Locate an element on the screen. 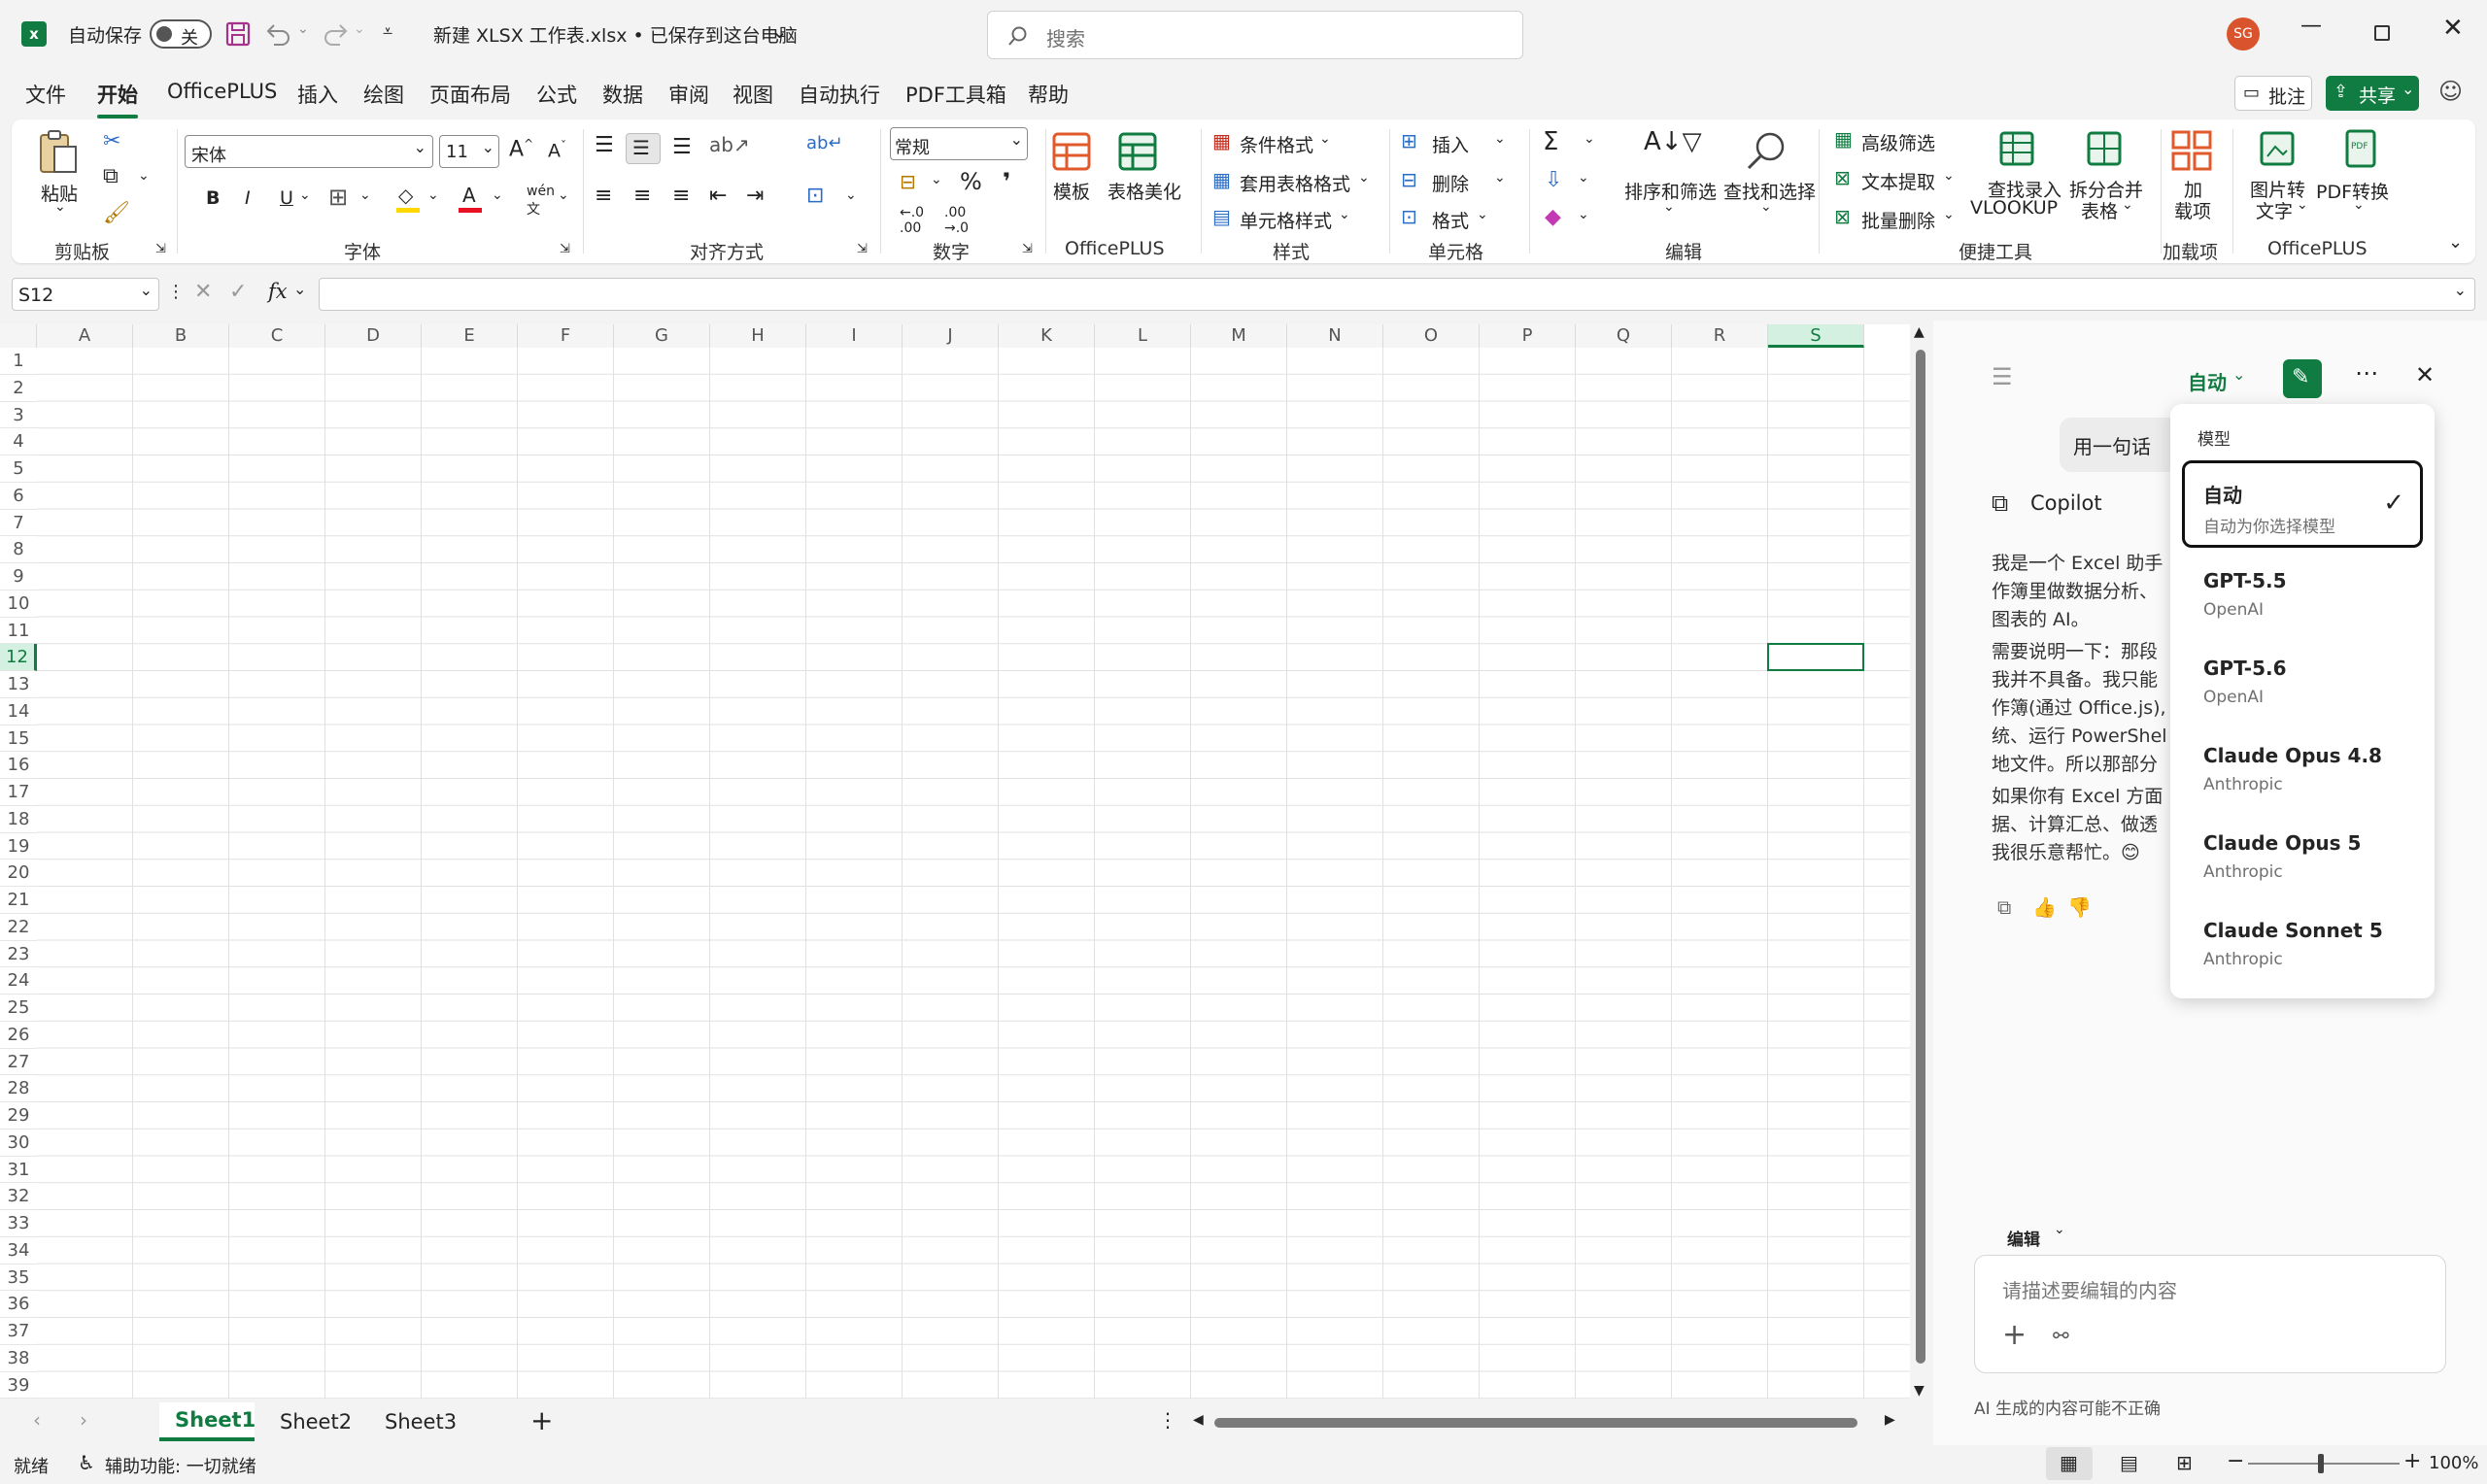 This screenshot has width=2487, height=1484. format-as-table-button: 套用表格格式 is located at coordinates (1295, 183).